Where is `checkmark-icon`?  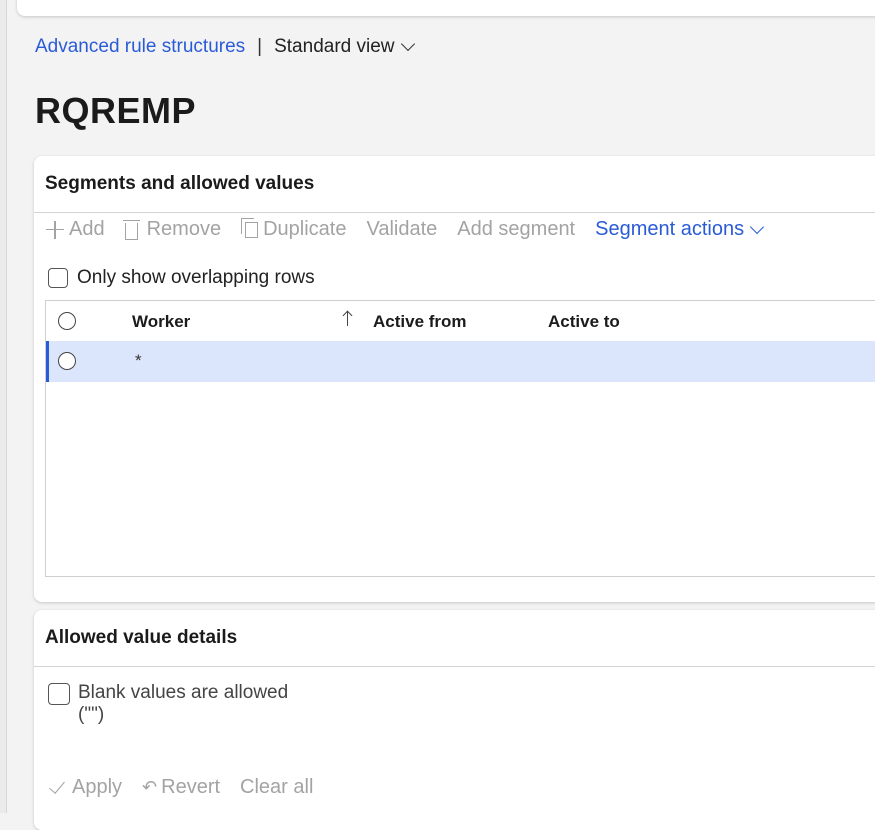
checkmark-icon is located at coordinates (57, 785).